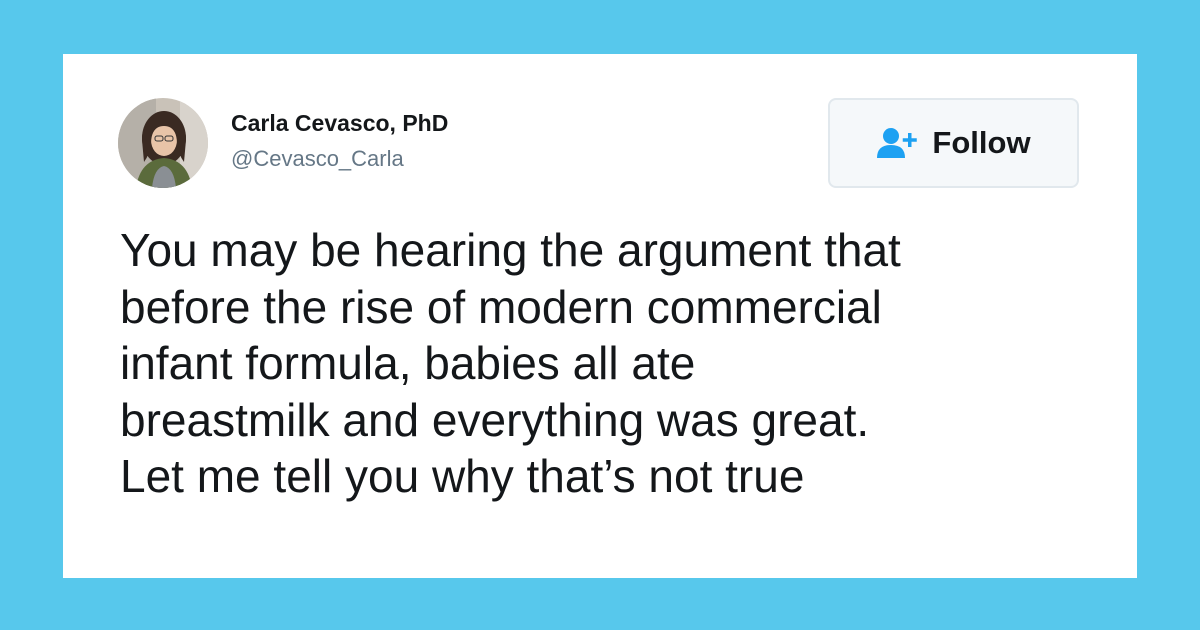 The image size is (1200, 630). I want to click on tweet-text-line: Let me tell you why that’s not true, so click(462, 476).